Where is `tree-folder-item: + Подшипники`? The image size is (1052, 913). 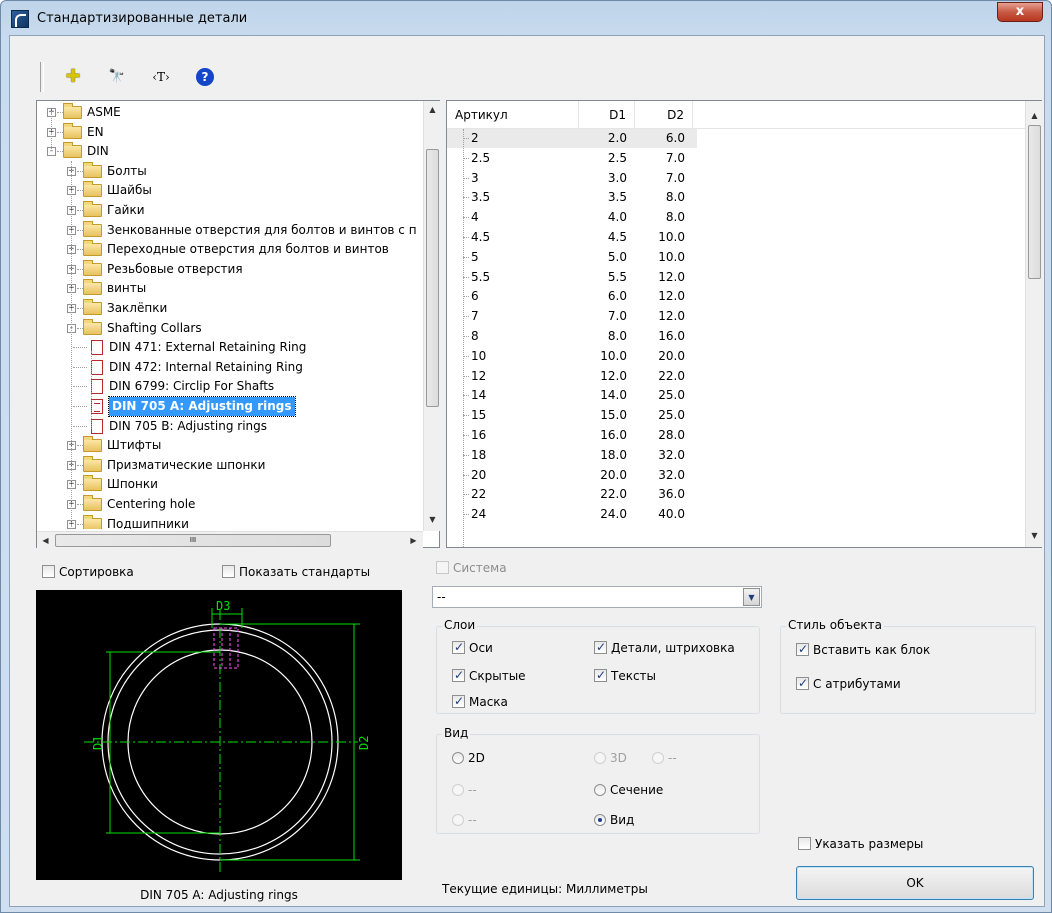
tree-folder-item: + Подшипники is located at coordinates (230, 521).